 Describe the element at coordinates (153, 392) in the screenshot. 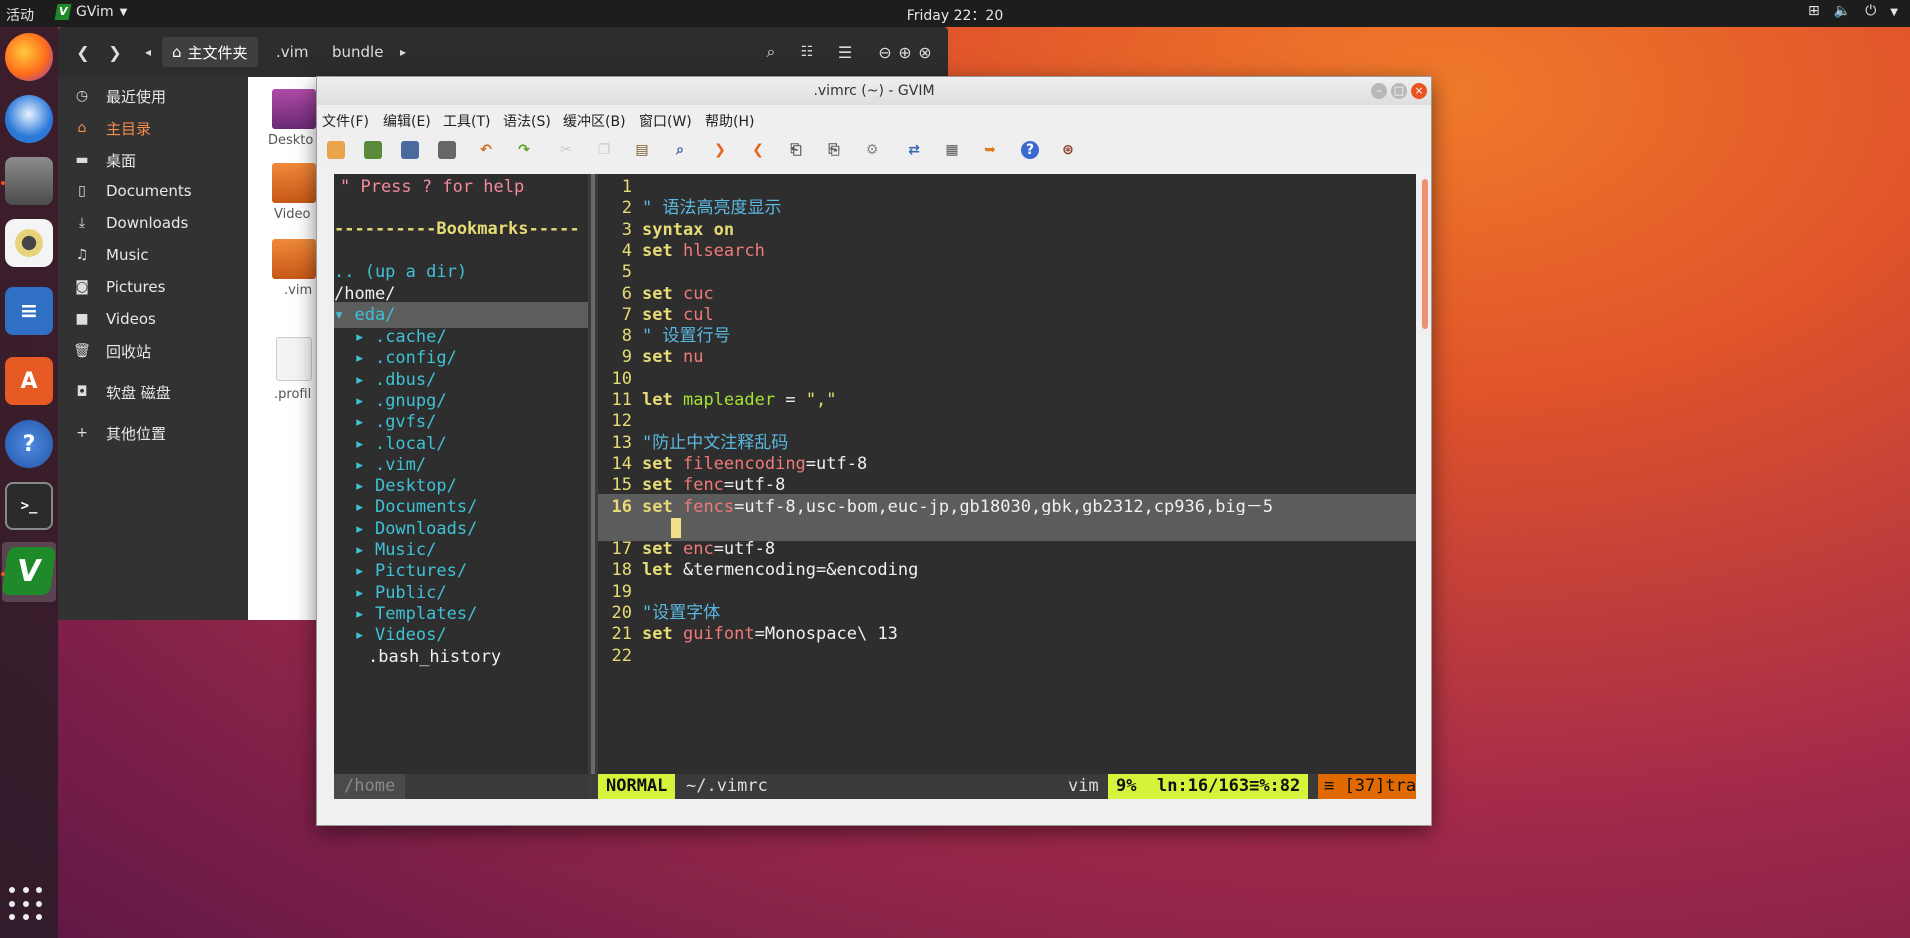

I see `sidebar-item-floppy: ◘ 软盘 磁盘` at that location.